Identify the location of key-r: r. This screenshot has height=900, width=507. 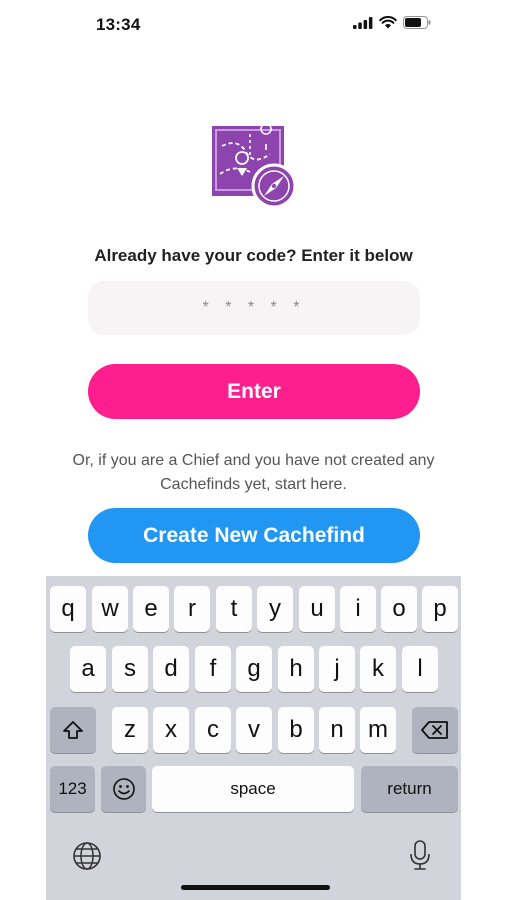
(192, 609).